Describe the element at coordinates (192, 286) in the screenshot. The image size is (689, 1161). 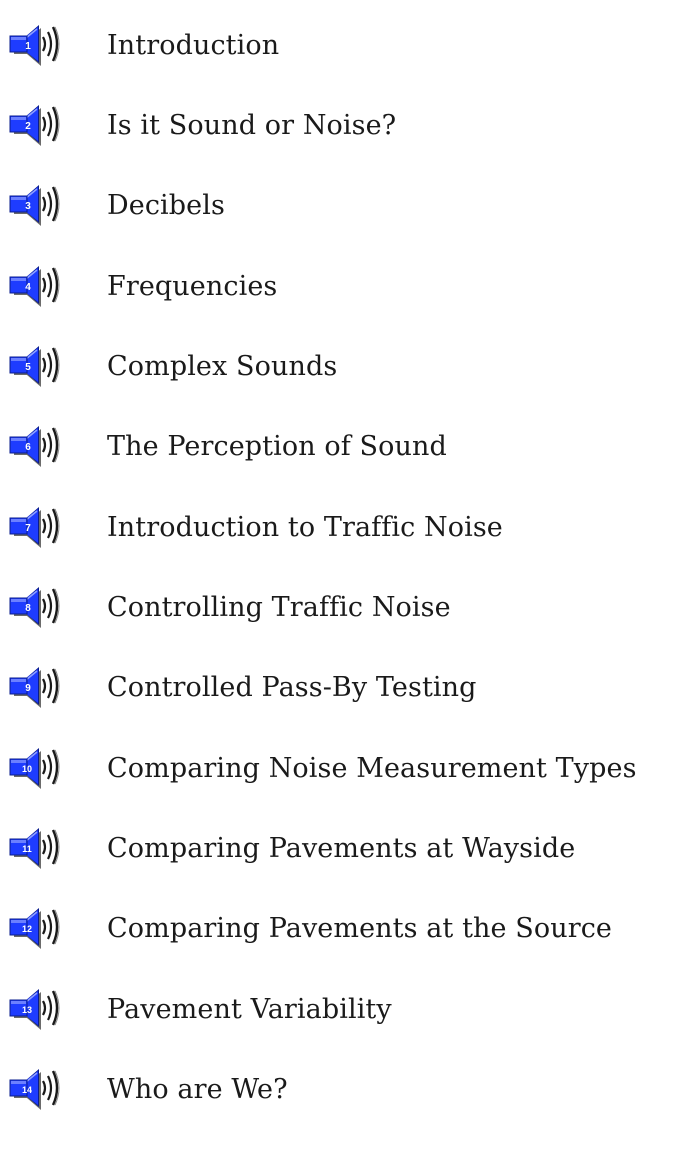
I see `audio-item-label: Frequencies` at that location.